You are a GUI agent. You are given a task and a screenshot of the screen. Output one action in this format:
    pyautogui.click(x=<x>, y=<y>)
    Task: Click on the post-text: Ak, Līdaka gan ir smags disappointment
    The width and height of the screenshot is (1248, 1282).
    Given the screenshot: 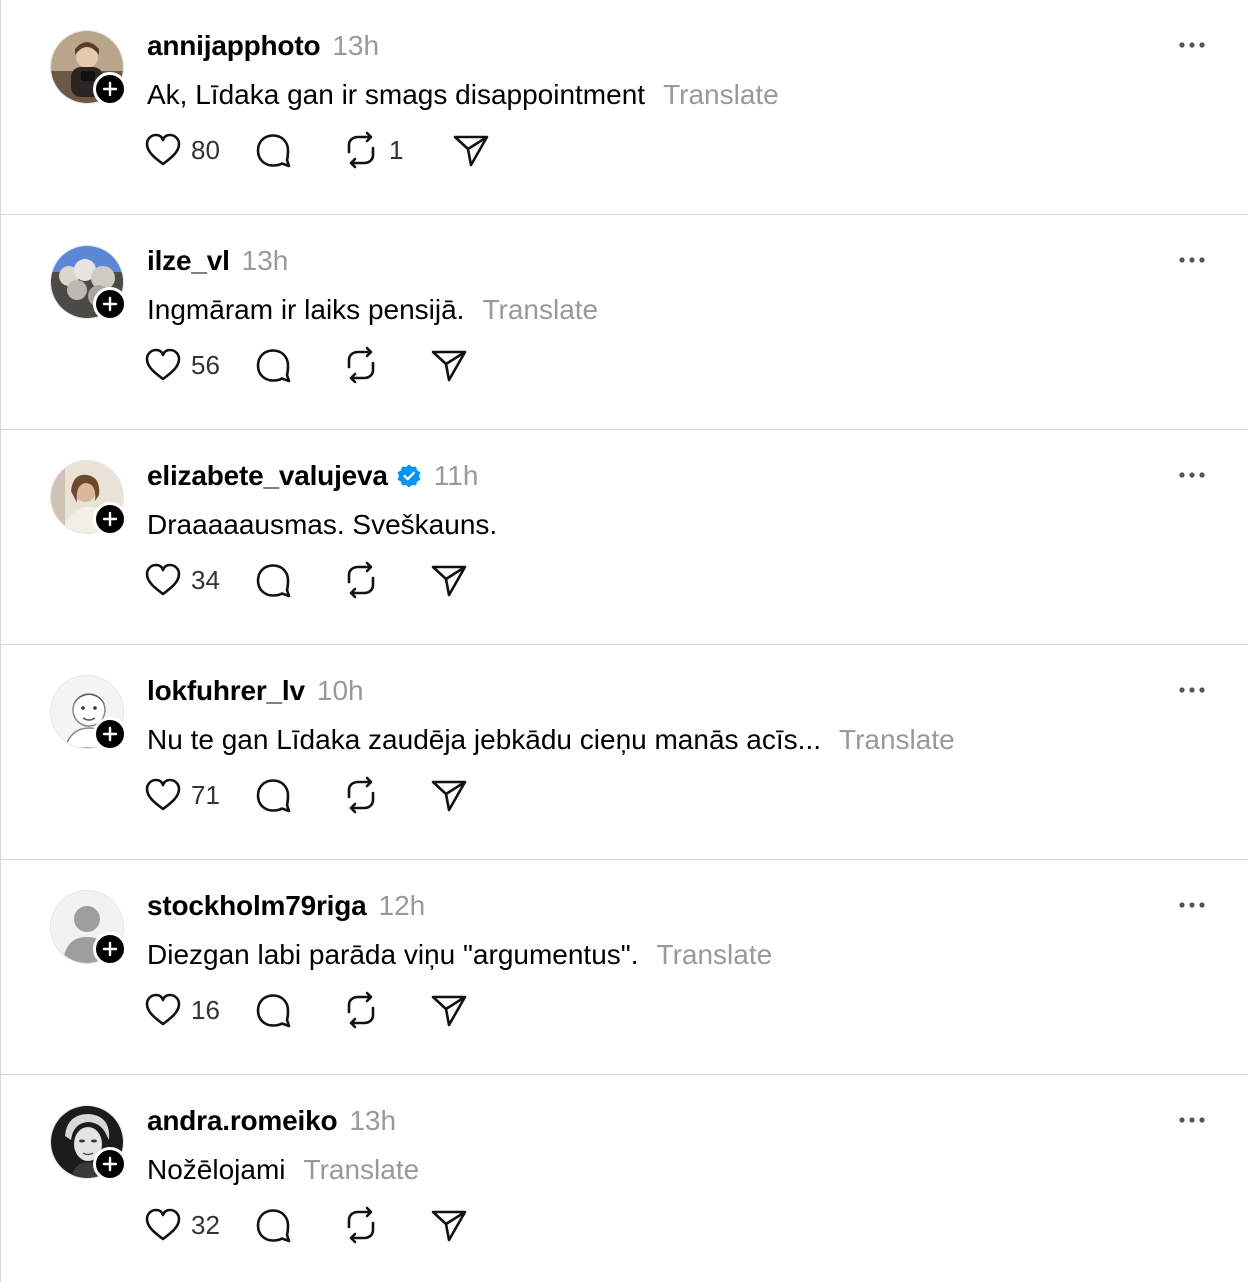 What is the action you would take?
    pyautogui.click(x=396, y=94)
    